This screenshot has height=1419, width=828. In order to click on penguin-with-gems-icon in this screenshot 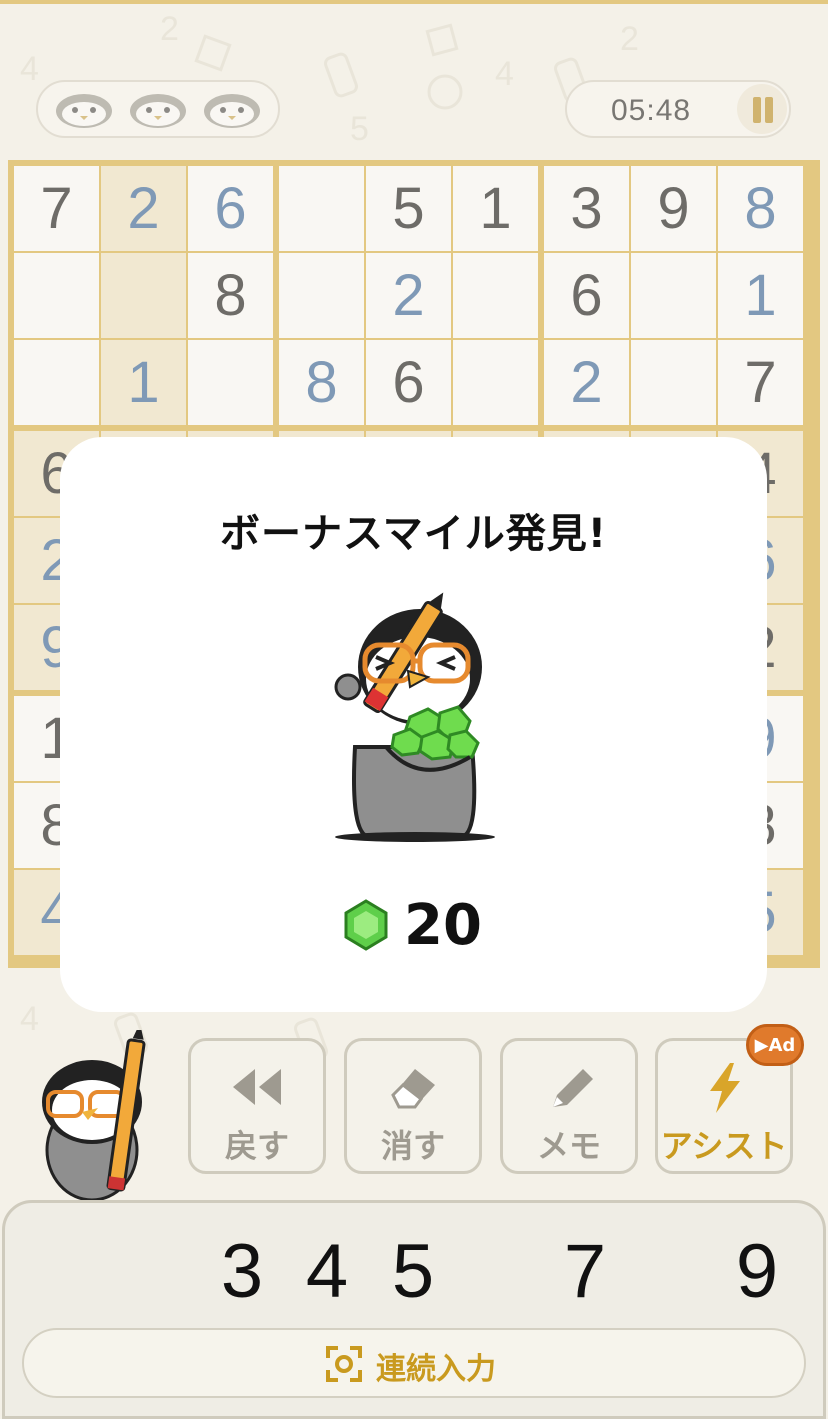, I will do `click(414, 717)`.